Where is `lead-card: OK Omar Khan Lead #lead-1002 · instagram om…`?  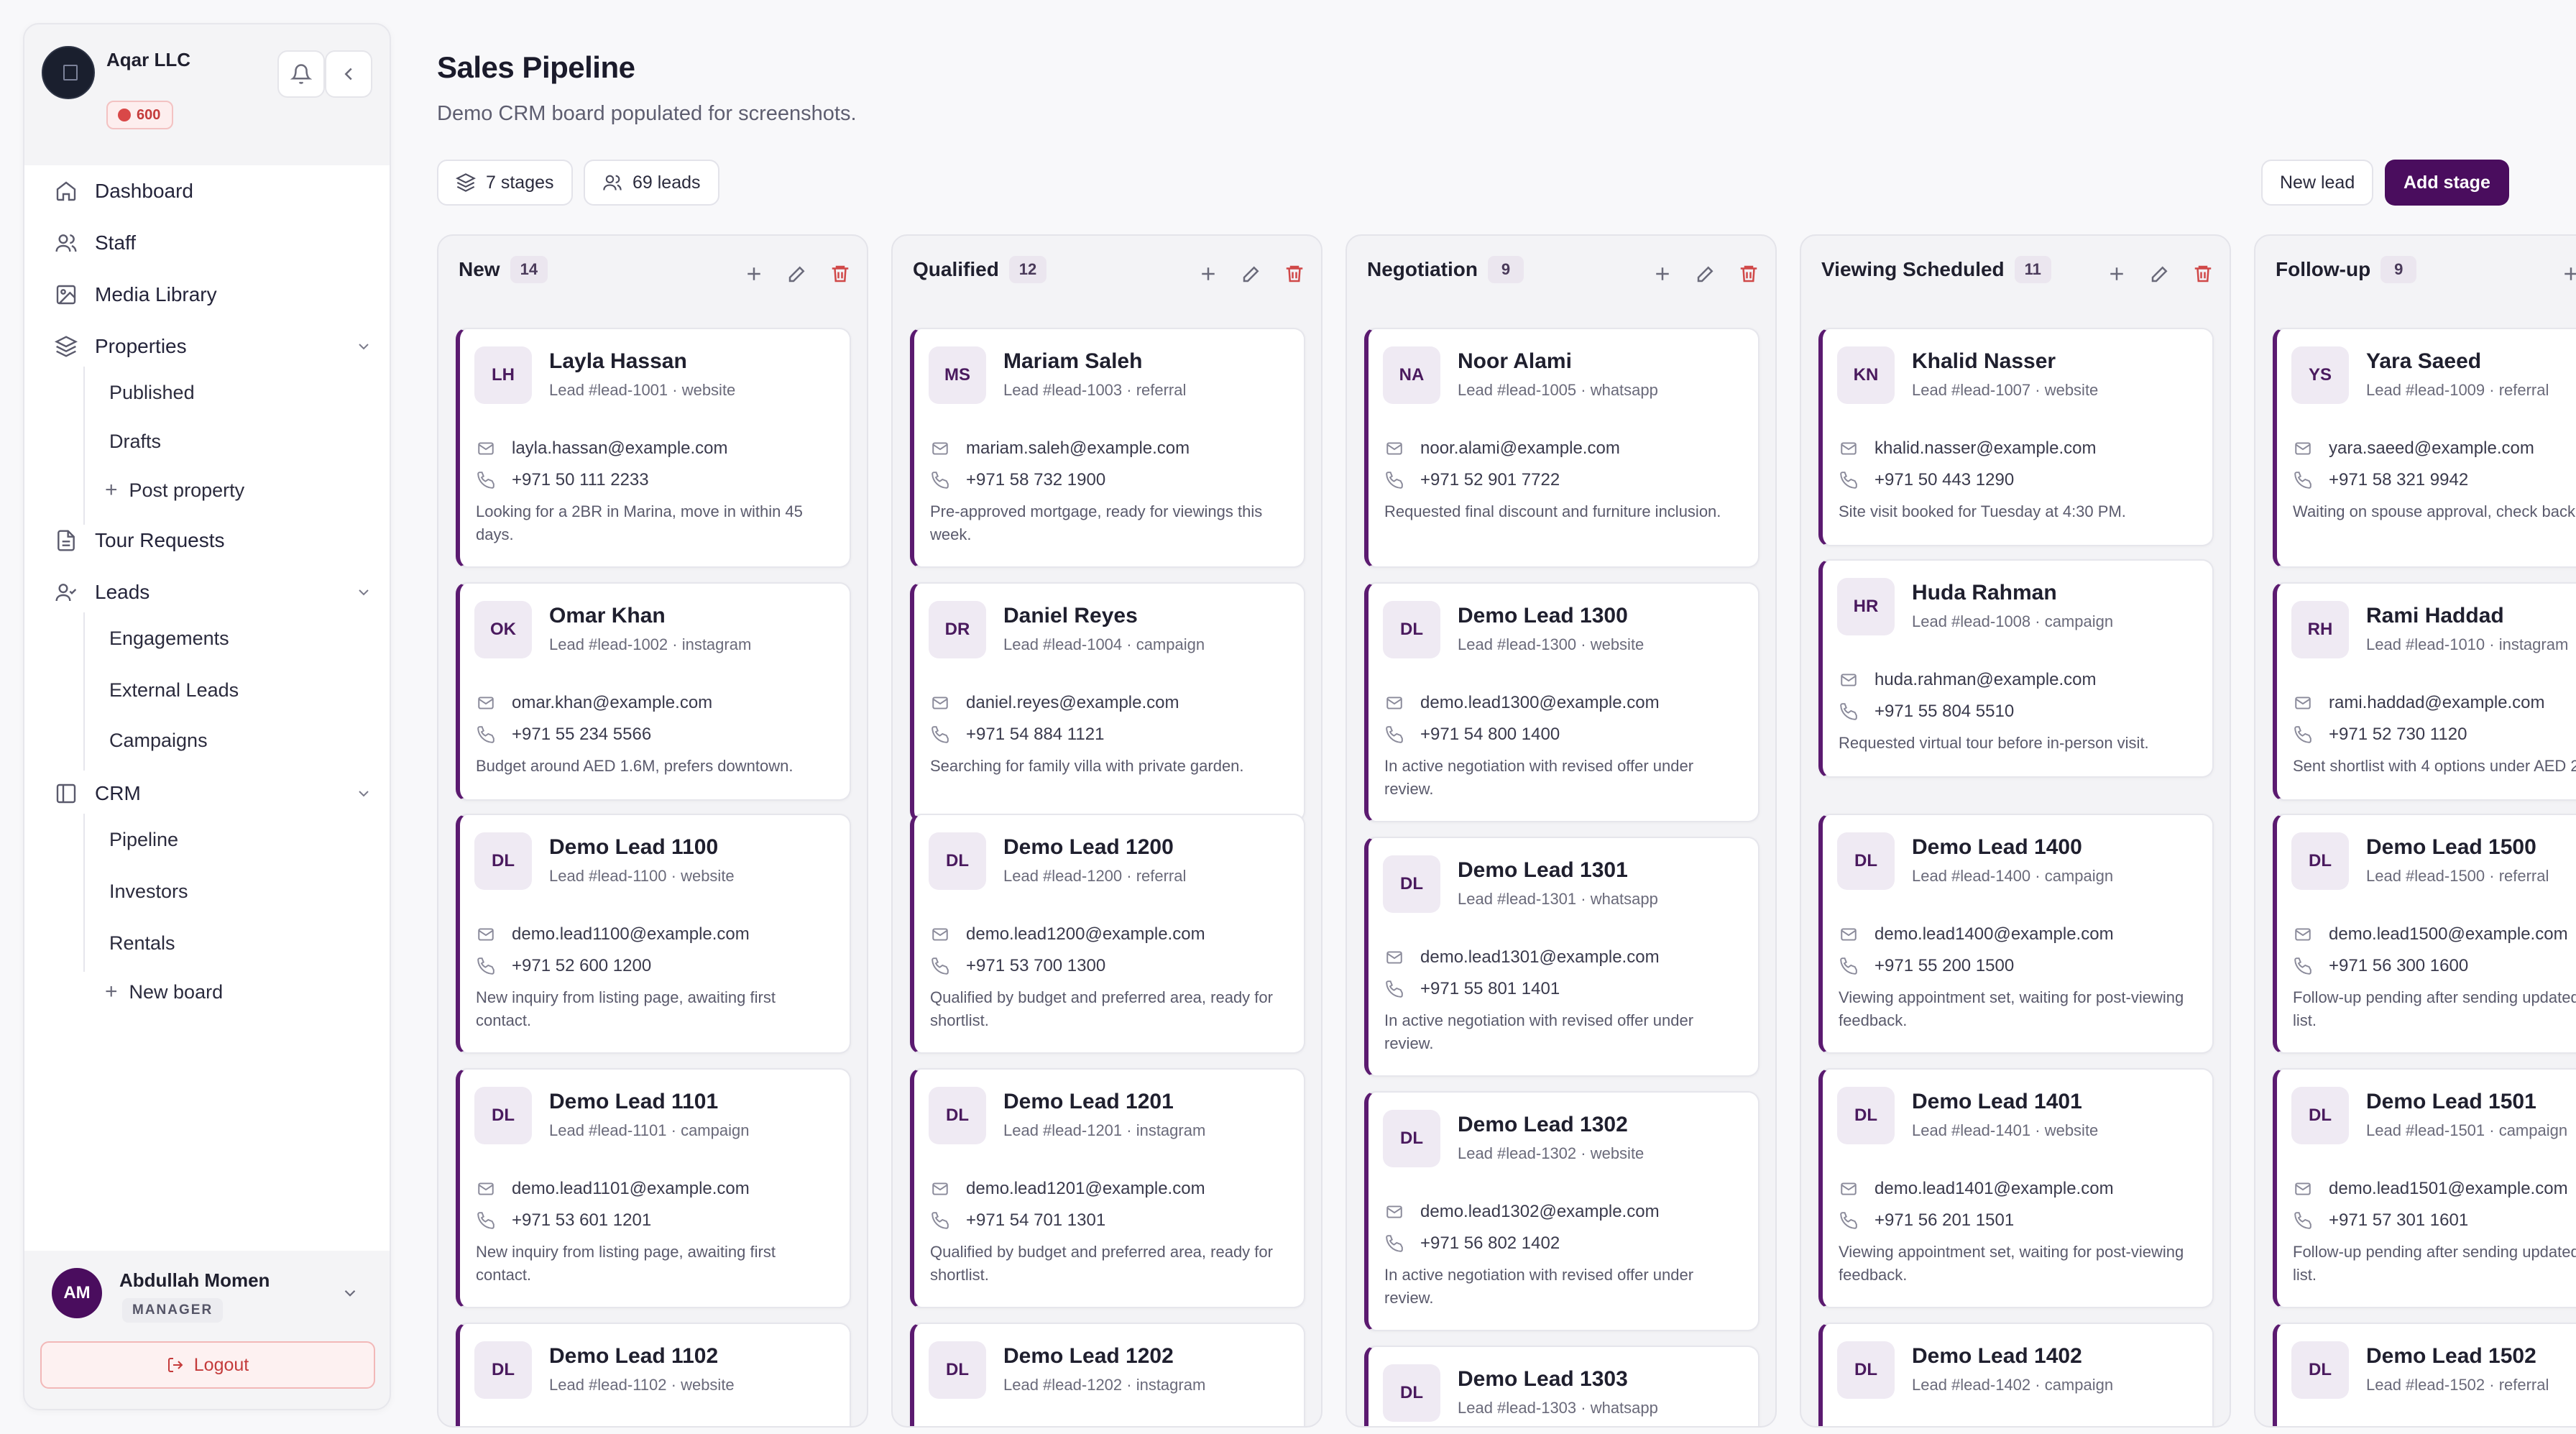
lead-card: OK Omar Khan Lead #lead-1002 · instagram om… is located at coordinates (653, 691).